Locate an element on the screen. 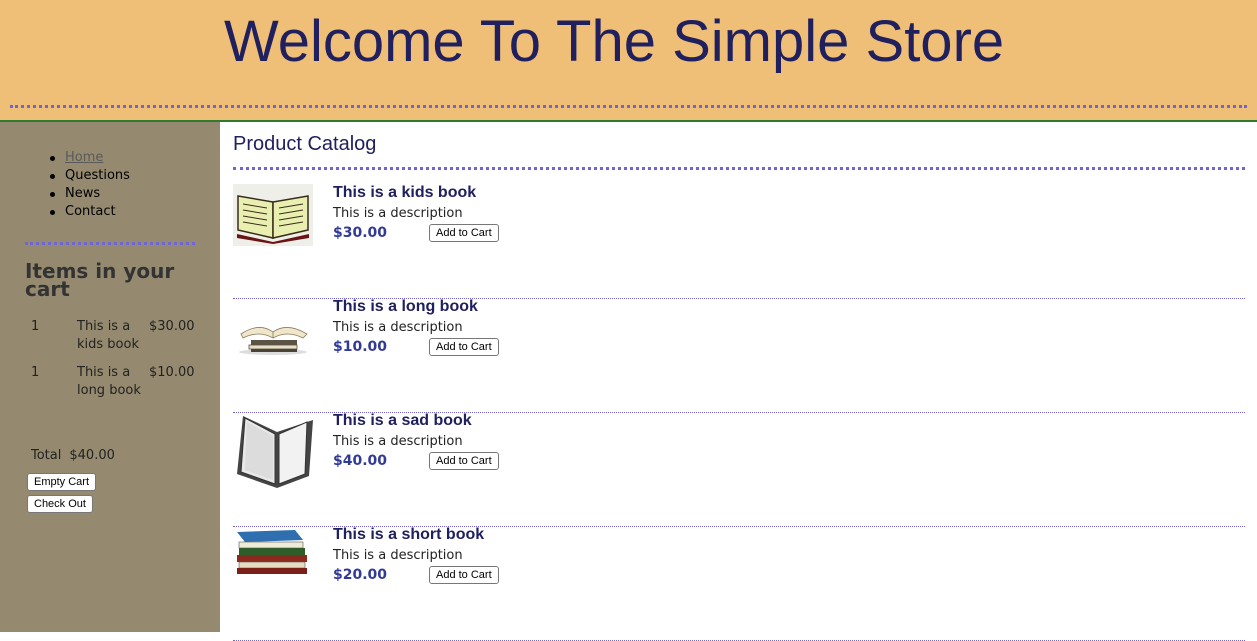 Image resolution: width=1257 pixels, height=641 pixels. product-price: $40.00 is located at coordinates (360, 461).